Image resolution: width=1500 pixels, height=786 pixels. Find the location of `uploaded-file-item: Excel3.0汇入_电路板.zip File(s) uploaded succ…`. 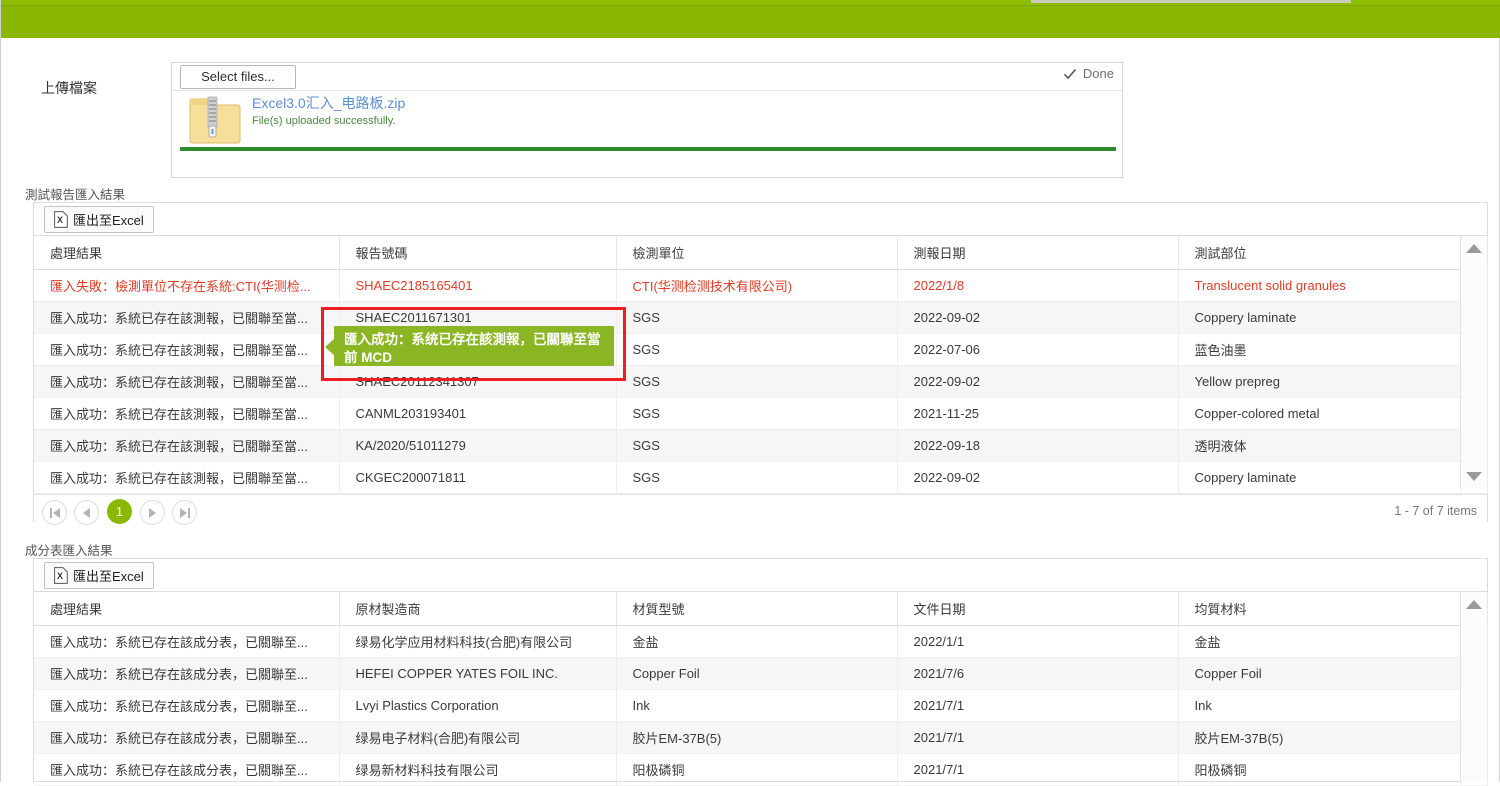

uploaded-file-item: Excel3.0汇入_电路板.zip File(s) uploaded succ… is located at coordinates (647, 121).